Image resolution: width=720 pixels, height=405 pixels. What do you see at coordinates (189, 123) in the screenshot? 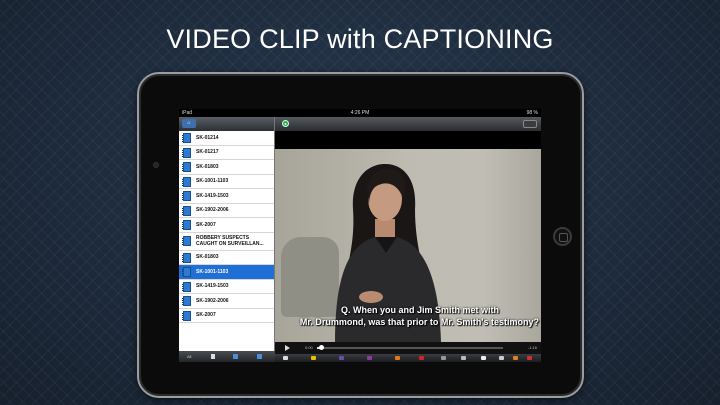
I see `home-nav-button: ⌂` at bounding box center [189, 123].